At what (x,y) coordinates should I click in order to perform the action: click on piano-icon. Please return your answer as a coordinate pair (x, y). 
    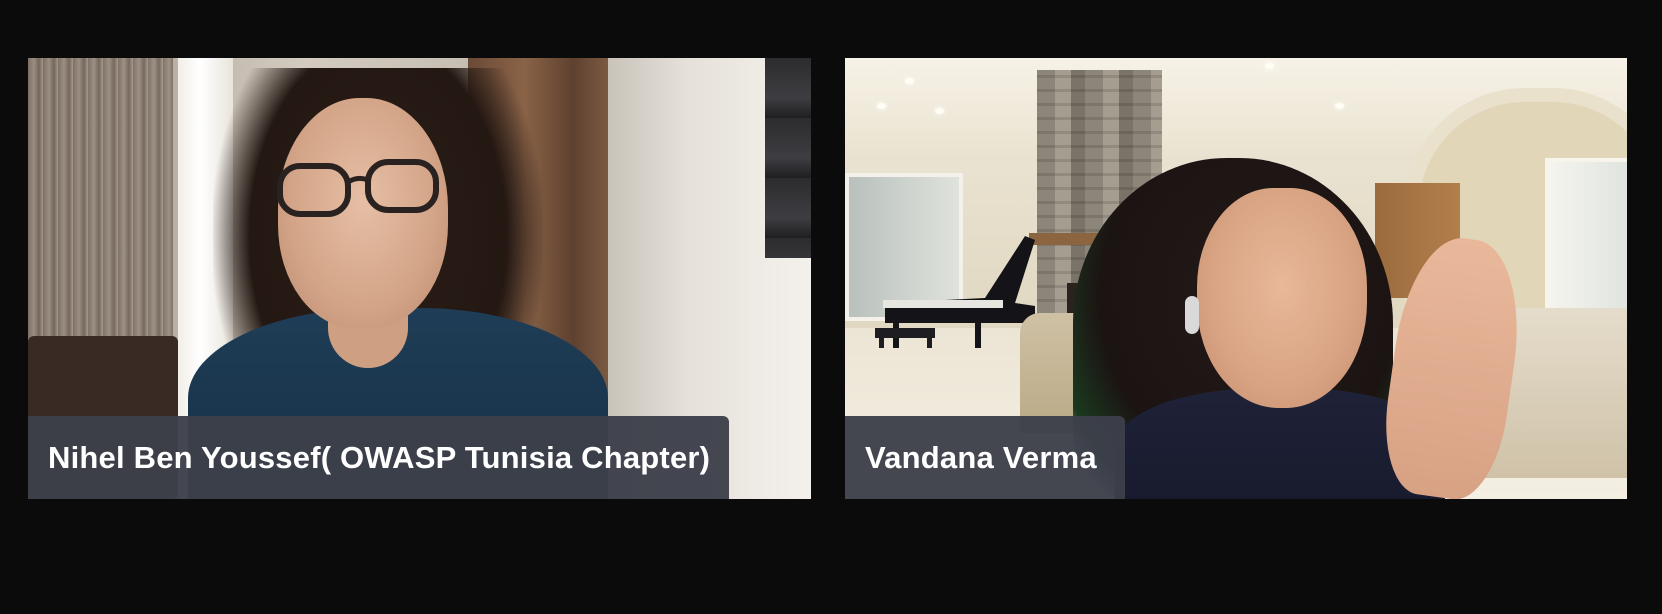
    Looking at the image, I should click on (955, 292).